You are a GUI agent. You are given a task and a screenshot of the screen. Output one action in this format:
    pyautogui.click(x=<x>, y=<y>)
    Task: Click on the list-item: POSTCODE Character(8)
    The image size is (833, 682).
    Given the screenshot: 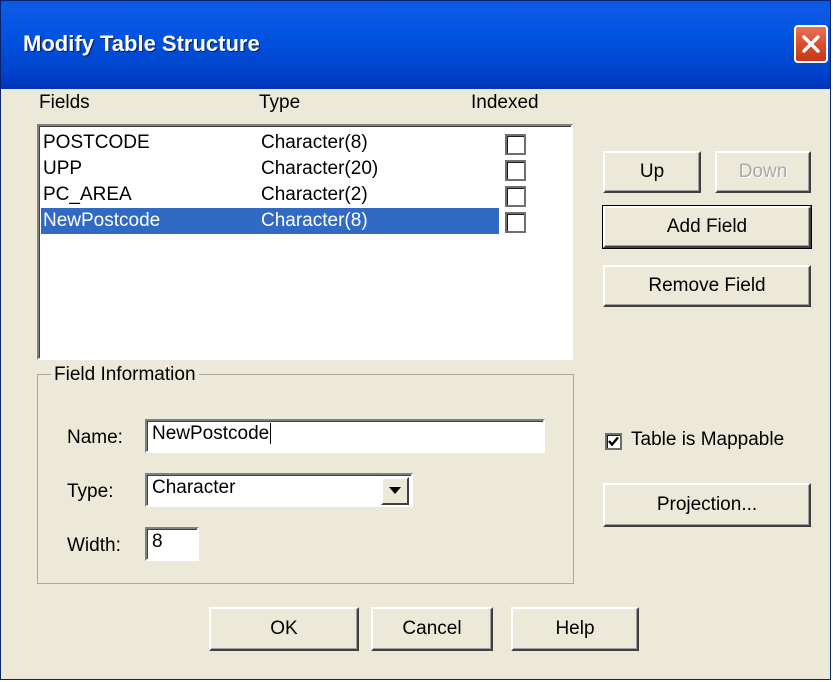 What is the action you would take?
    pyautogui.click(x=270, y=143)
    